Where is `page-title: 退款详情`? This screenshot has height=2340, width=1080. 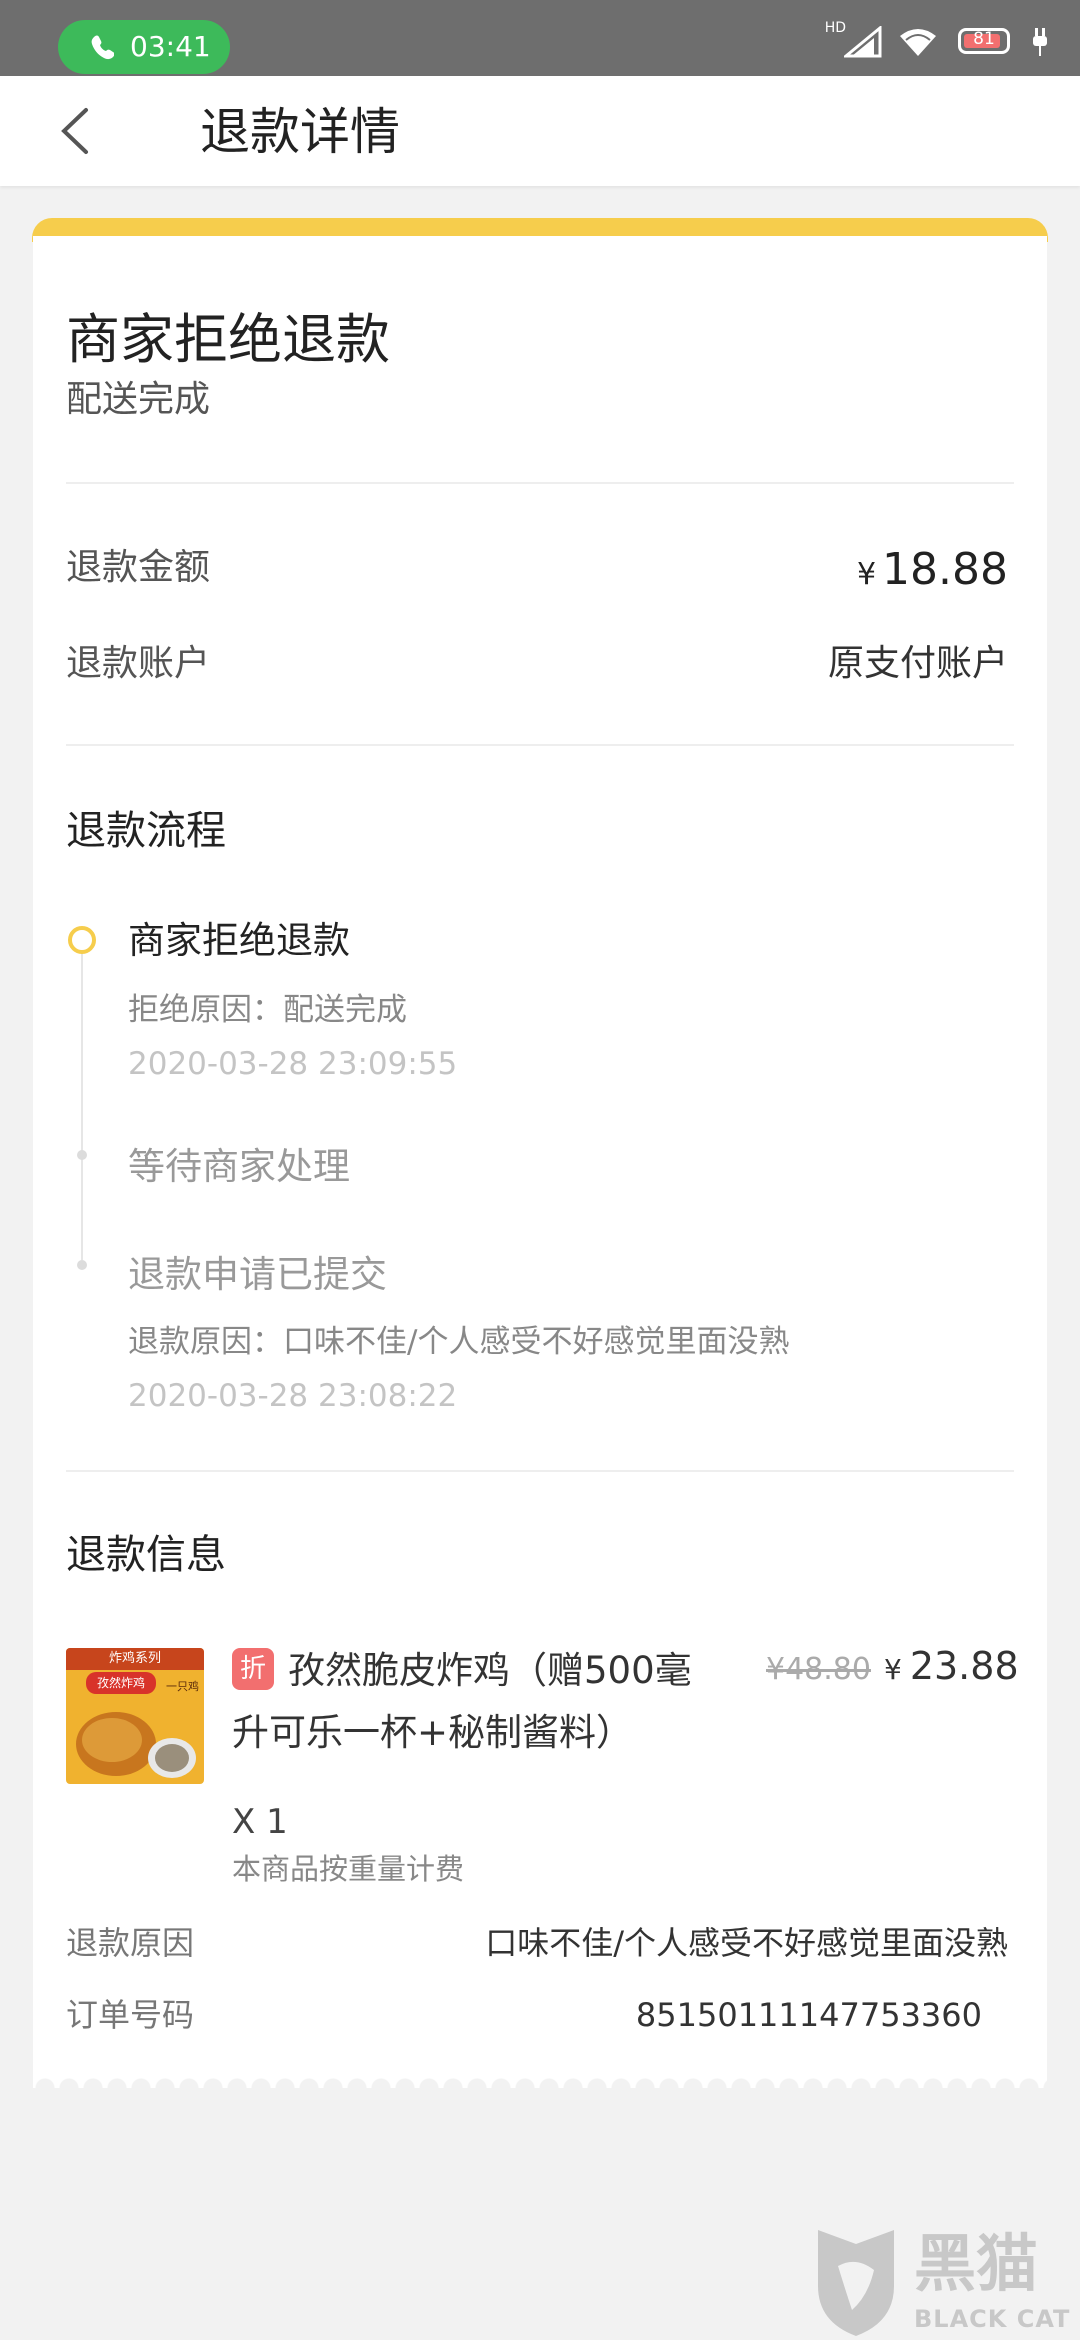 page-title: 退款详情 is located at coordinates (300, 132).